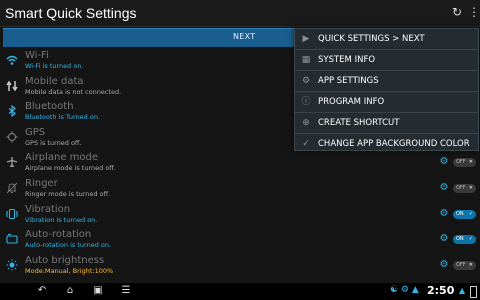 Image resolution: width=480 pixels, height=300 pixels. I want to click on setting-row-vibration: Vibration Vibration is turned on. ⚙ ON ✓, so click(240, 215).